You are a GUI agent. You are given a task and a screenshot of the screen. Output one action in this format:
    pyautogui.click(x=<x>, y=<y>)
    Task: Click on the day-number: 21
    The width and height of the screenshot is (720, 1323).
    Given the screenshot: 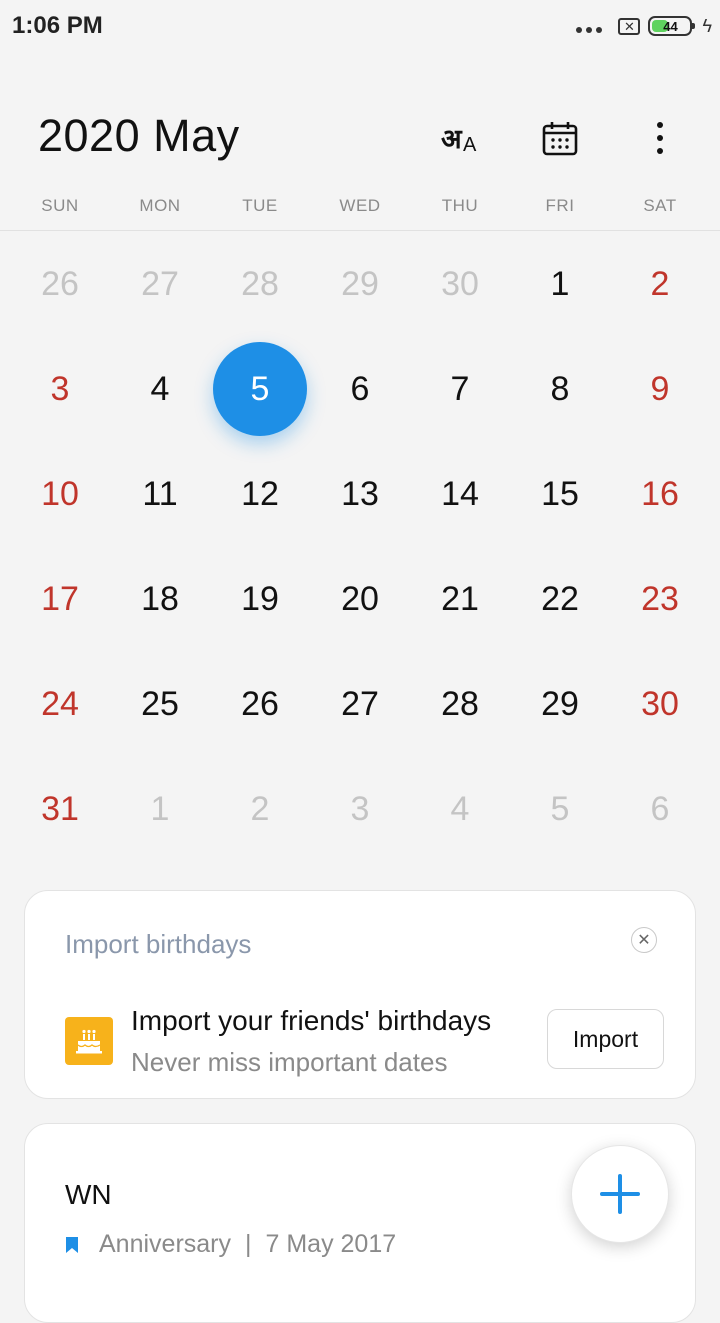 What is the action you would take?
    pyautogui.click(x=460, y=599)
    